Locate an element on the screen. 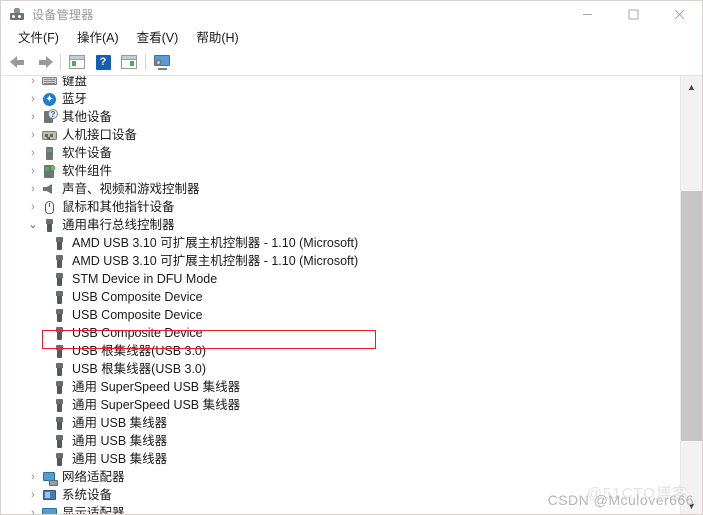 The height and width of the screenshot is (515, 703). tree-item-label: 蓝牙 is located at coordinates (75, 99).